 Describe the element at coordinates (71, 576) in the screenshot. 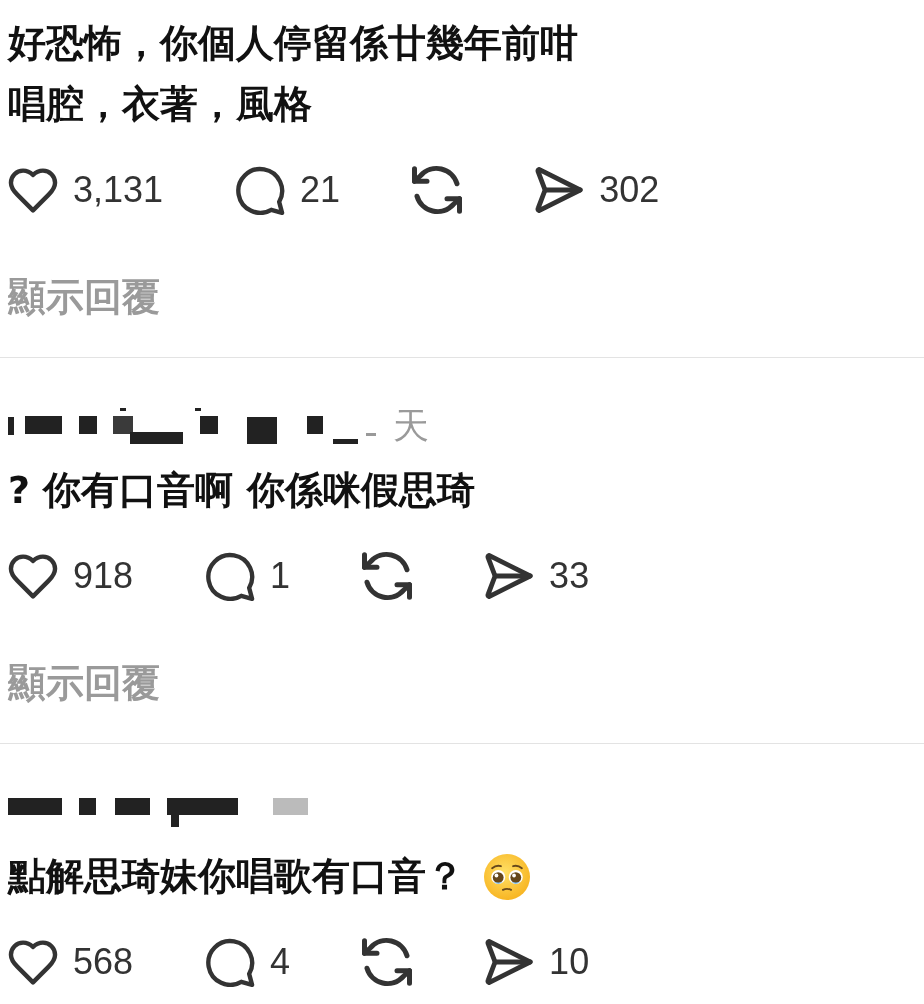

I see `like-button: 918` at that location.